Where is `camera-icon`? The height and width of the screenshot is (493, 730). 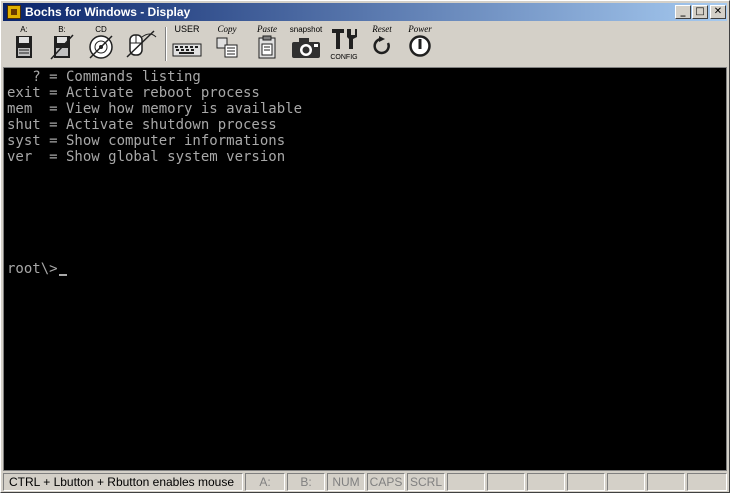 camera-icon is located at coordinates (306, 48).